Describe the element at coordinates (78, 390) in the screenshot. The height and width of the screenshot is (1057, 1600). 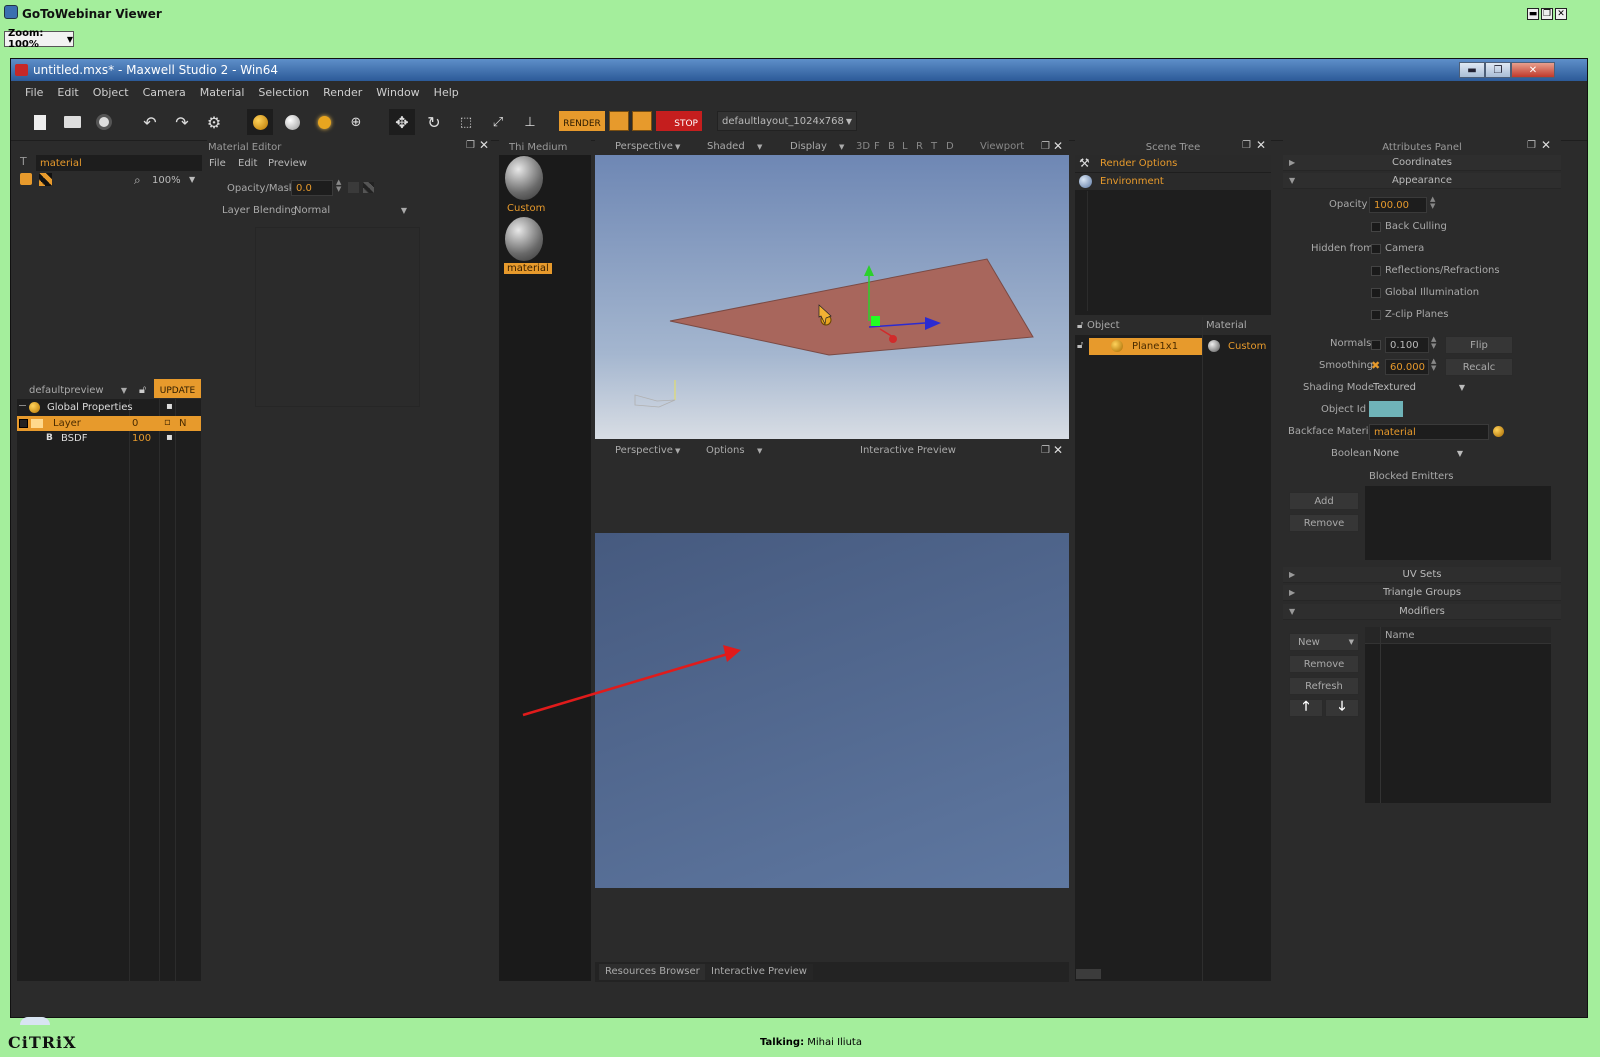
I see `preview-select: defaultpreview ▼` at that location.